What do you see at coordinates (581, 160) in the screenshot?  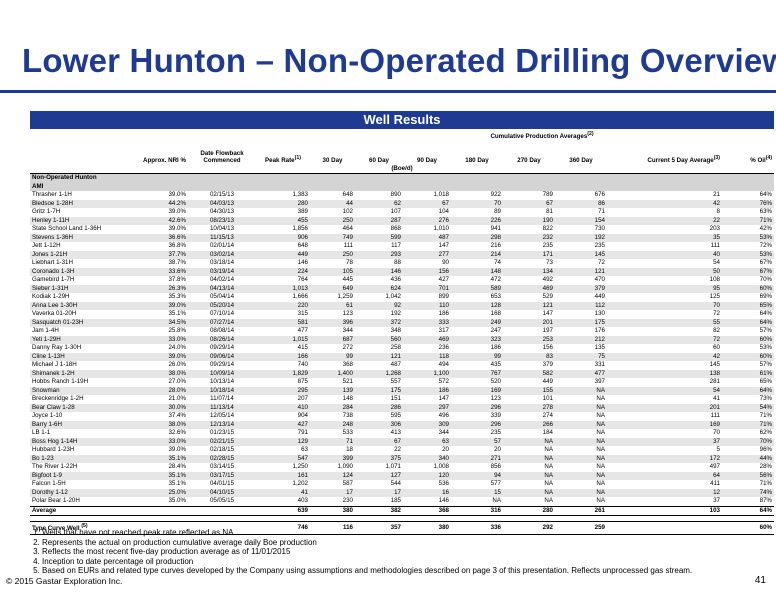 I see `col-360-day: 360 Day` at bounding box center [581, 160].